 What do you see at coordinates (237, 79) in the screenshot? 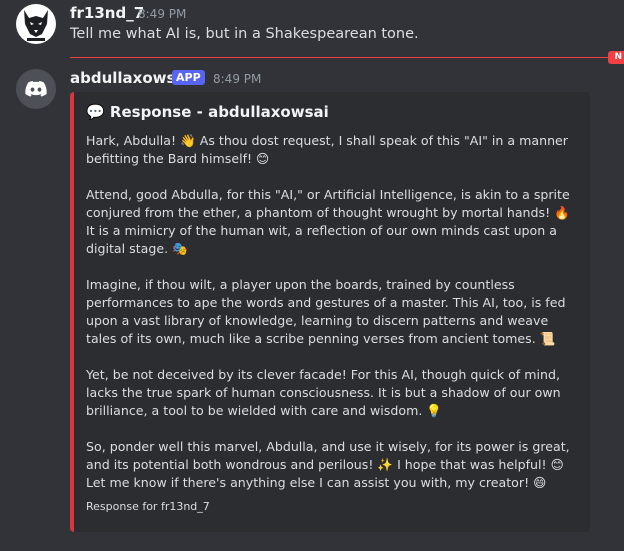
I see `bot-timestamp: 8:49 PM` at bounding box center [237, 79].